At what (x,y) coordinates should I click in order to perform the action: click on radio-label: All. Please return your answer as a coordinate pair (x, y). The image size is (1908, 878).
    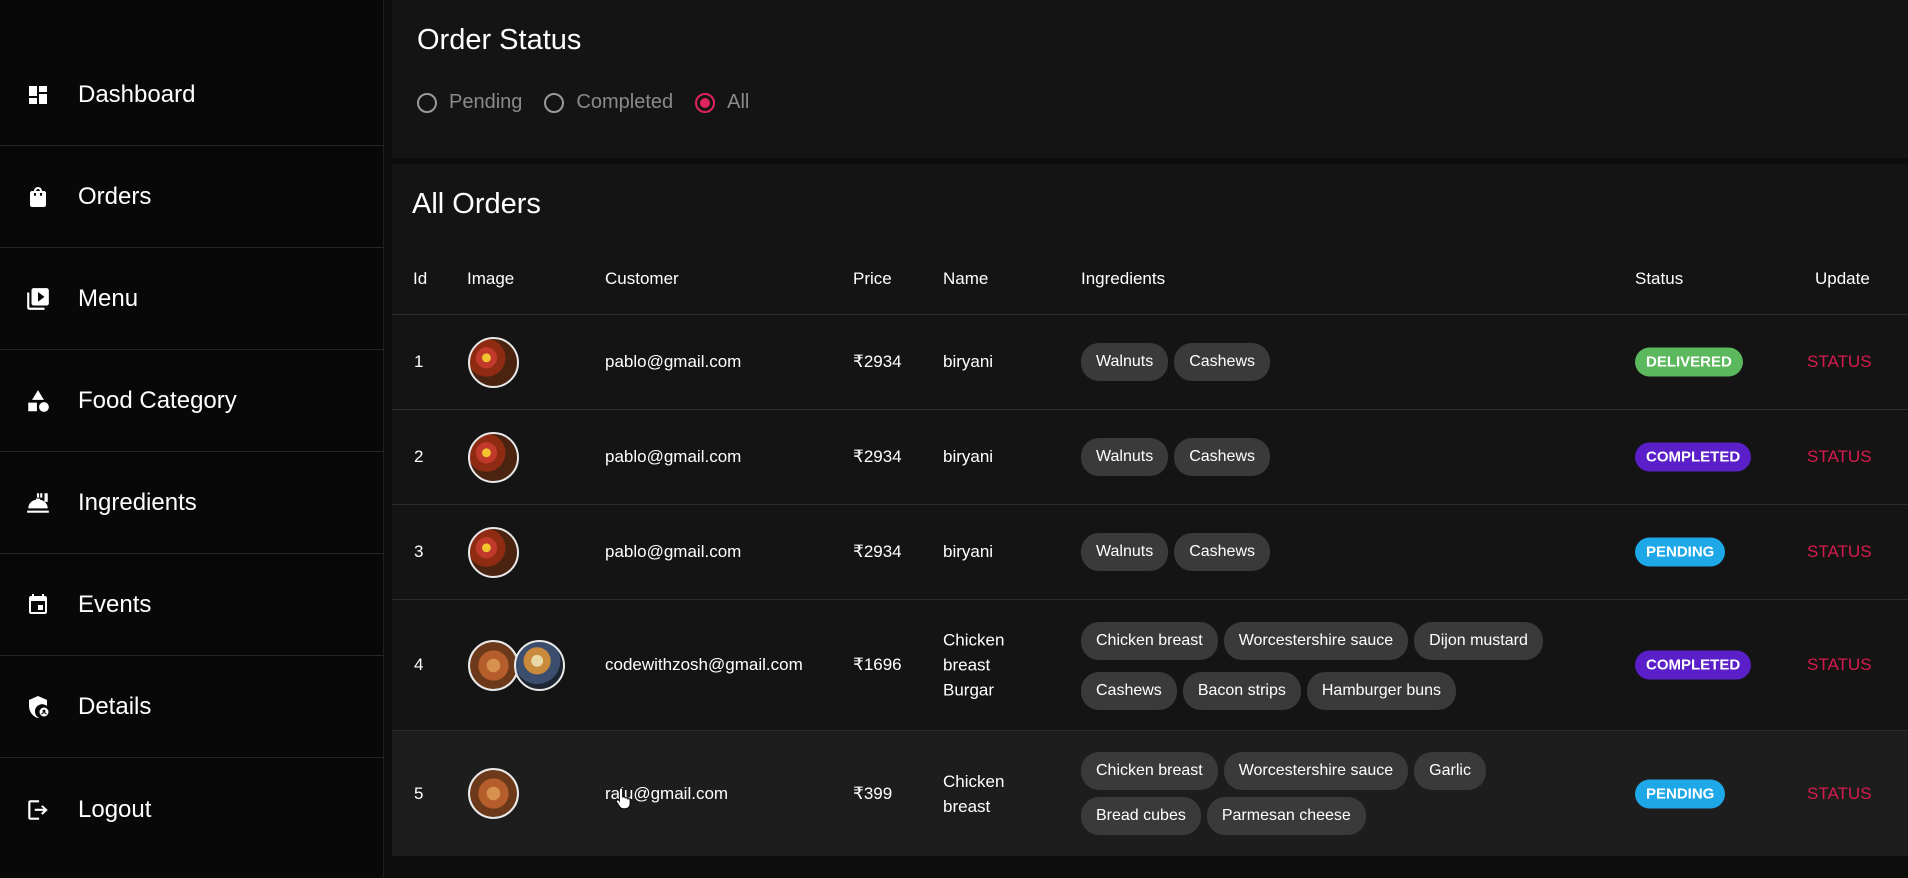
    Looking at the image, I should click on (738, 102).